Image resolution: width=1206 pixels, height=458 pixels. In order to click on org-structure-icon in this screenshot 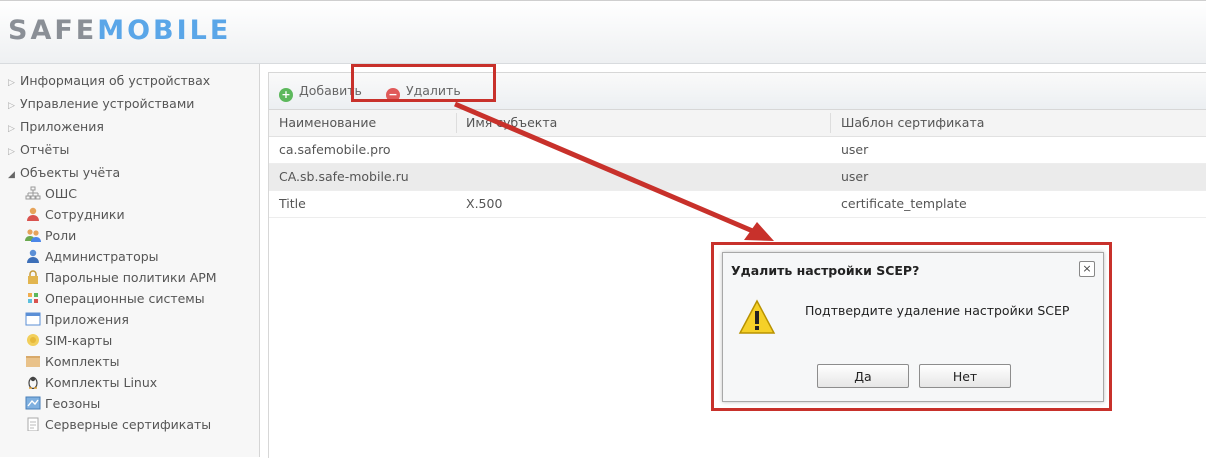, I will do `click(33, 193)`.